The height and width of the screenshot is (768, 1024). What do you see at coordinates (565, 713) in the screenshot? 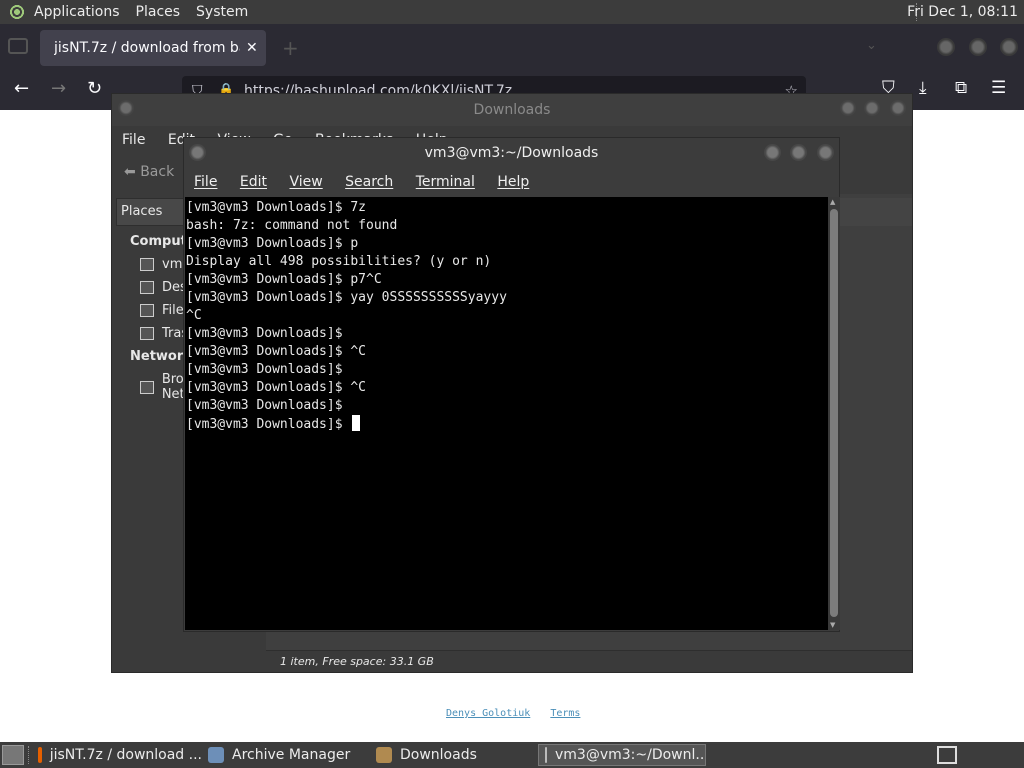
I see `terms-link: Terms` at bounding box center [565, 713].